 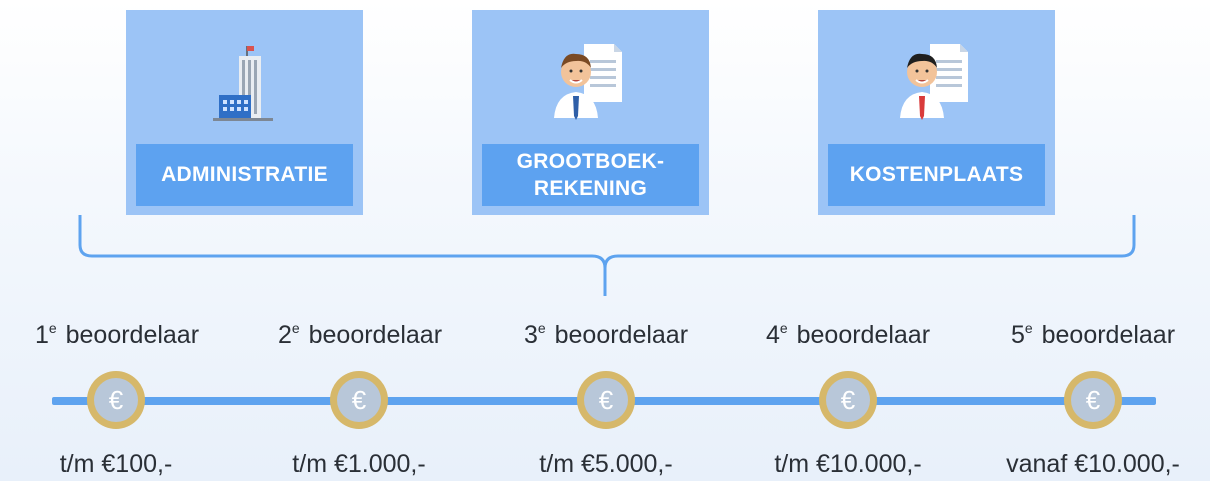 What do you see at coordinates (848, 464) in the screenshot?
I see `amount-label: t/m €10.000,-` at bounding box center [848, 464].